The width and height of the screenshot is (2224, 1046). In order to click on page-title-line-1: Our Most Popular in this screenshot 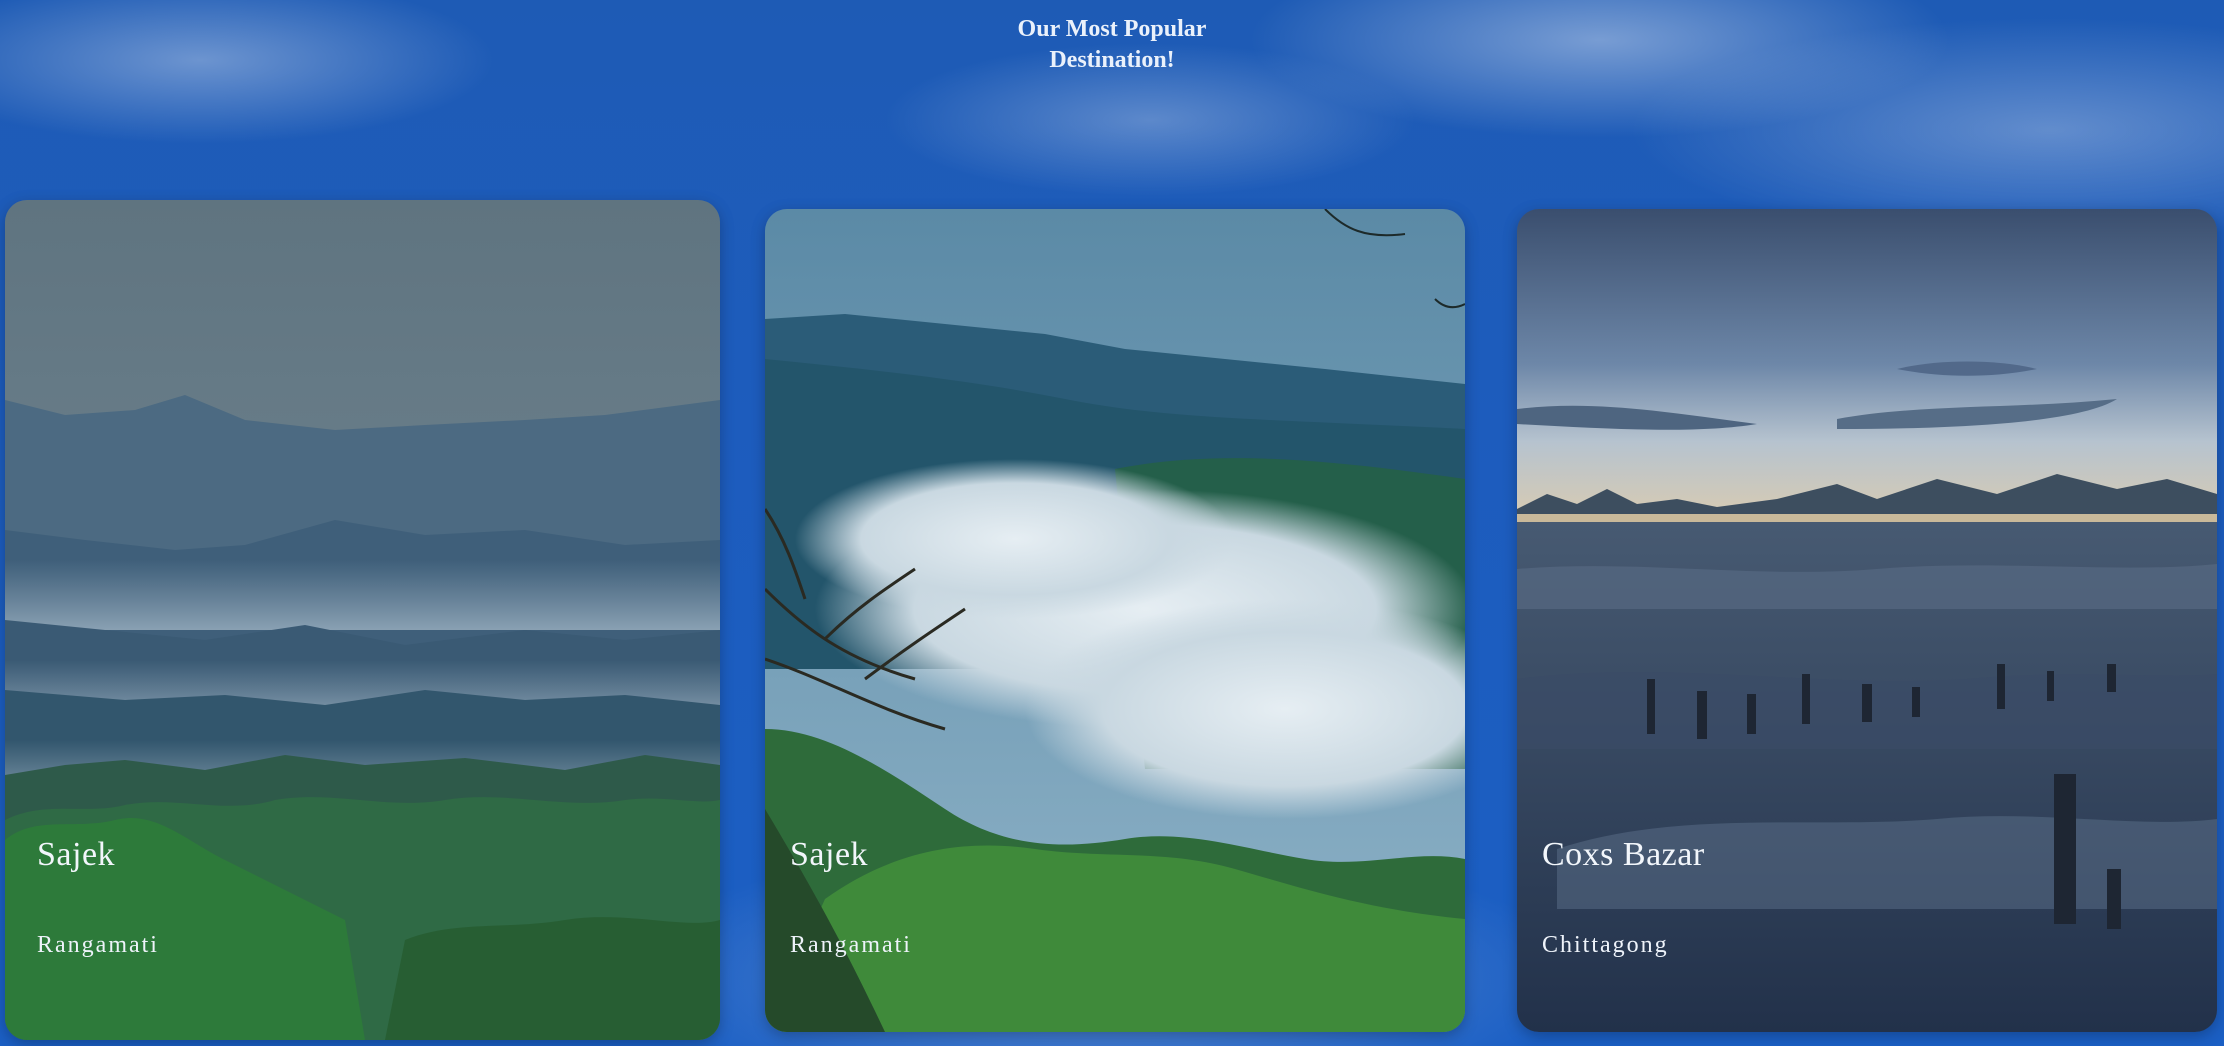, I will do `click(1112, 29)`.